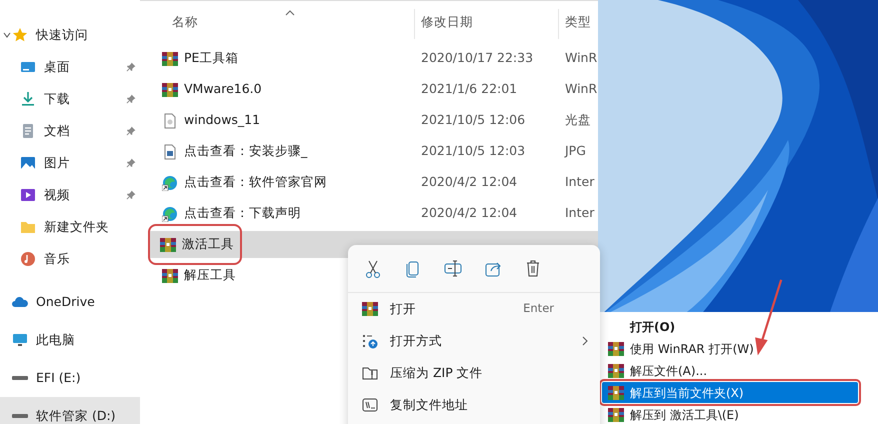 The height and width of the screenshot is (424, 878). What do you see at coordinates (246, 182) in the screenshot?
I see `file-name: 点击查看：软件管家官网` at bounding box center [246, 182].